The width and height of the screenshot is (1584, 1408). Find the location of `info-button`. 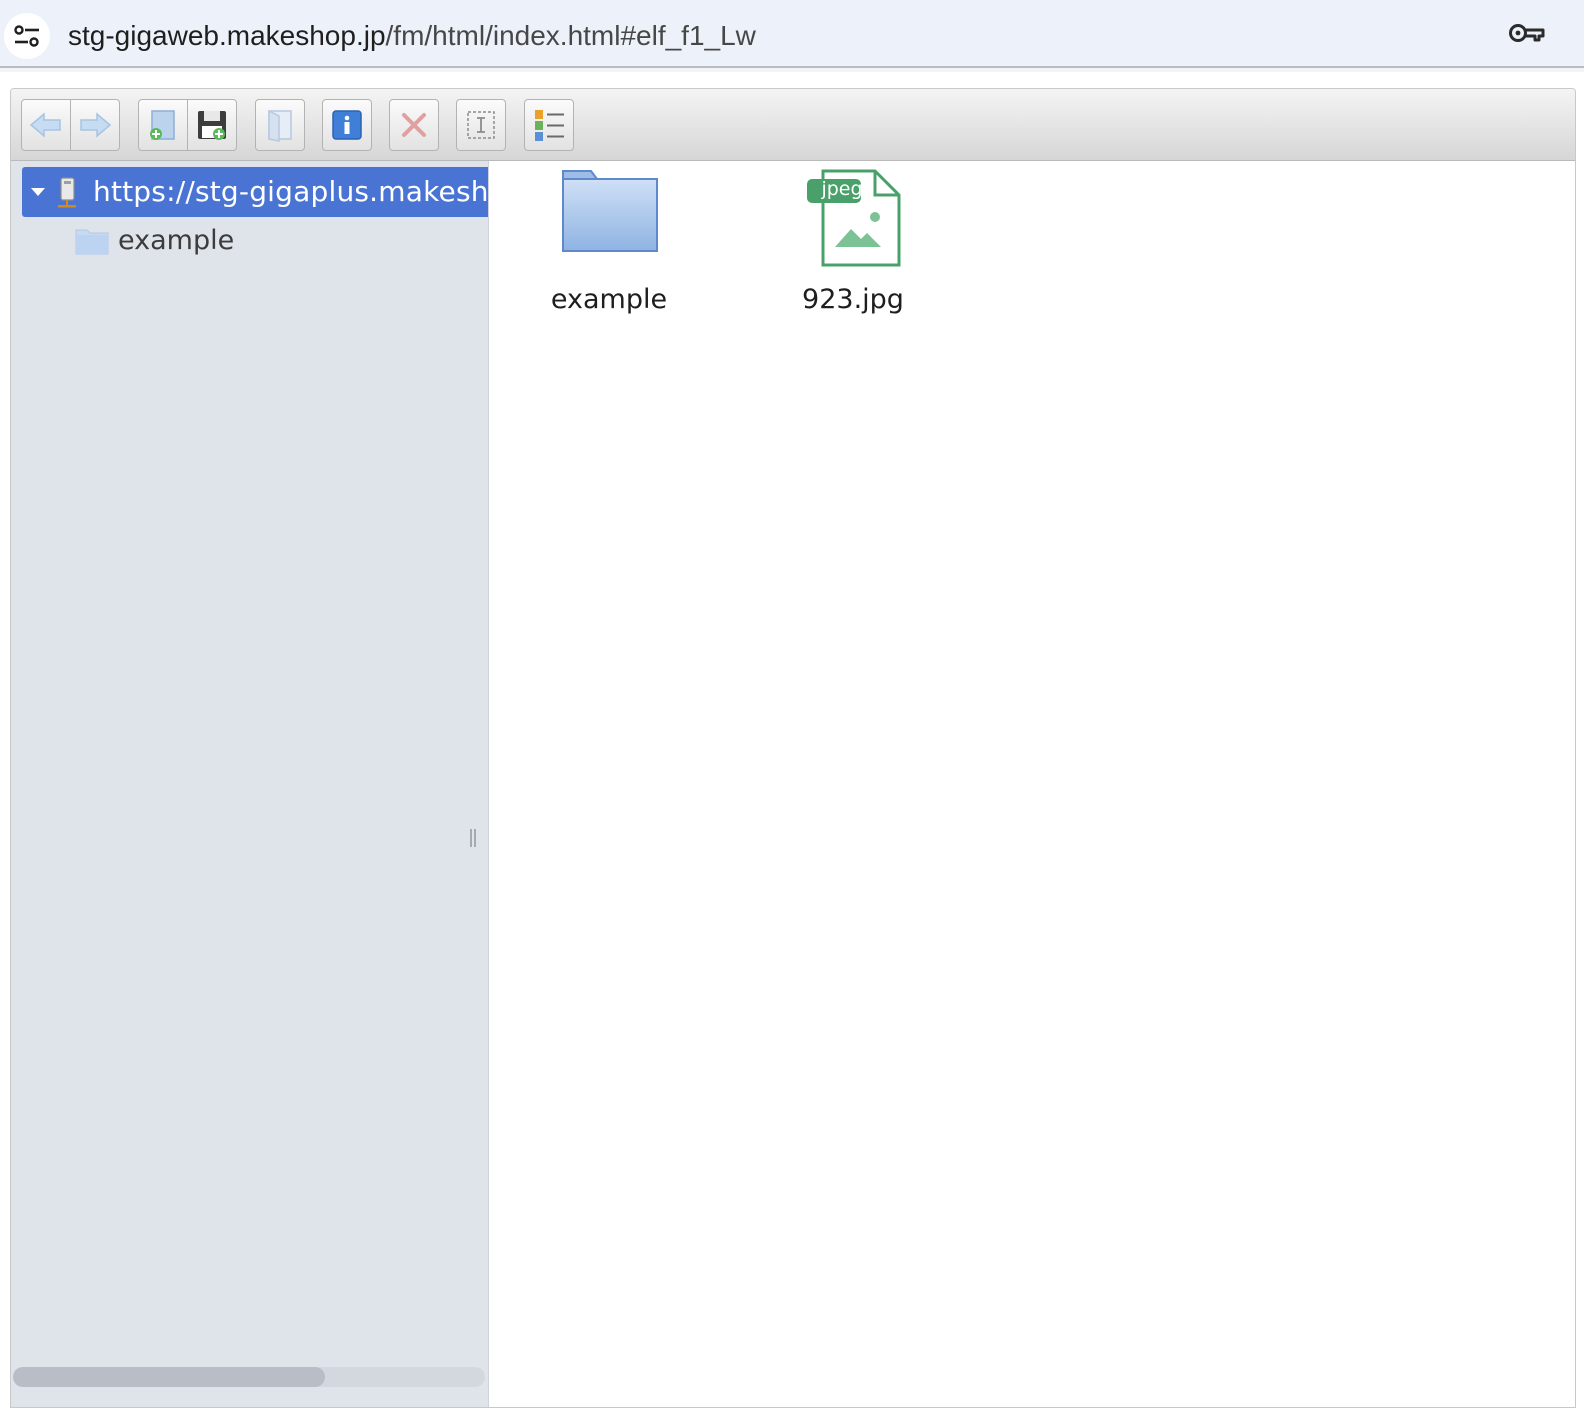

info-button is located at coordinates (347, 125).